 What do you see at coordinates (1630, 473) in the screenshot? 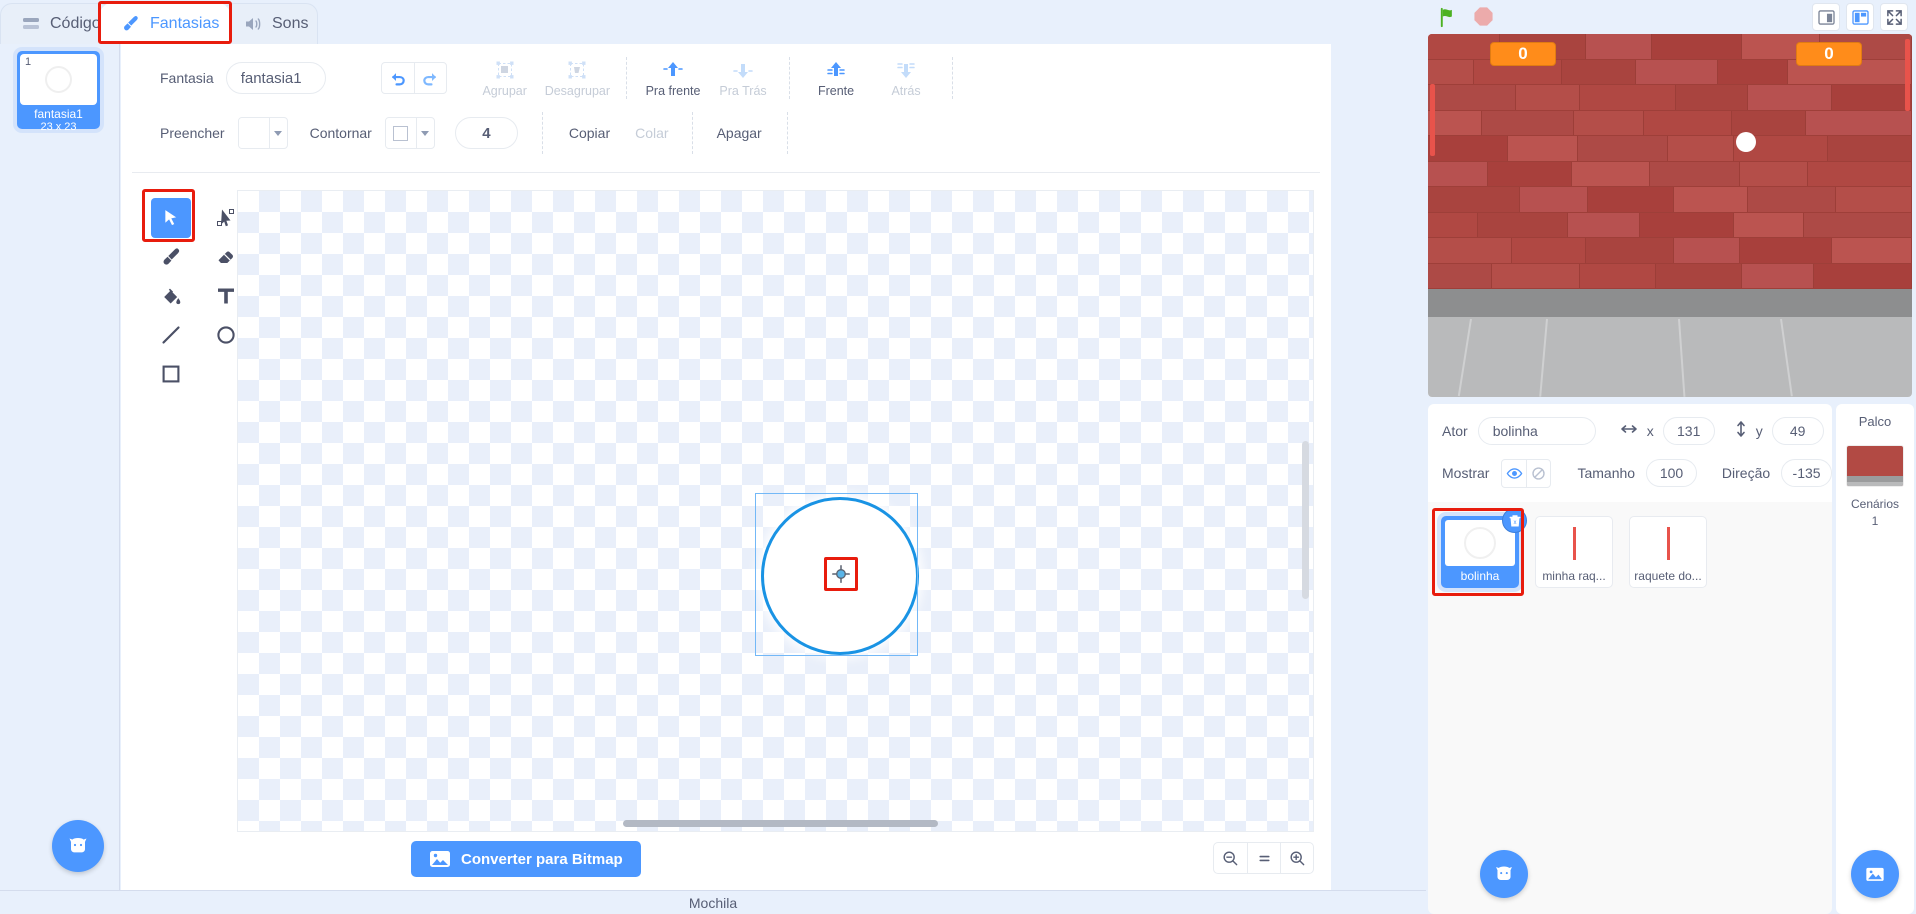
I see `sprite-info-row-properties: Mostrar Tamanho 100 Direção -135` at bounding box center [1630, 473].